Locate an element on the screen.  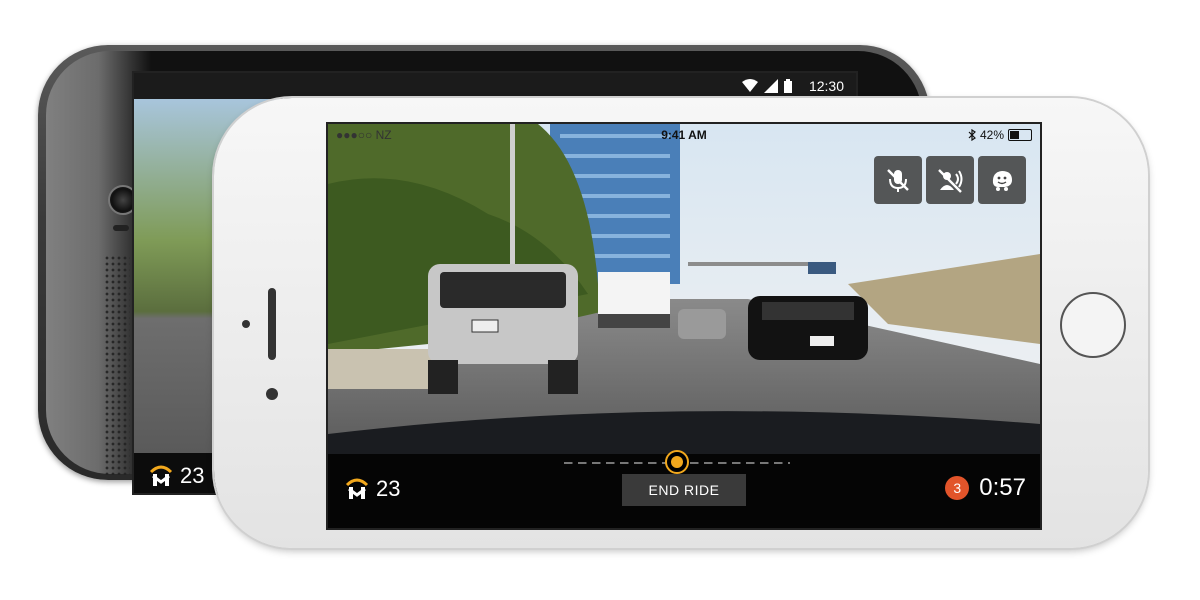
android-status-bar: 12:30 is located at coordinates (495, 86).